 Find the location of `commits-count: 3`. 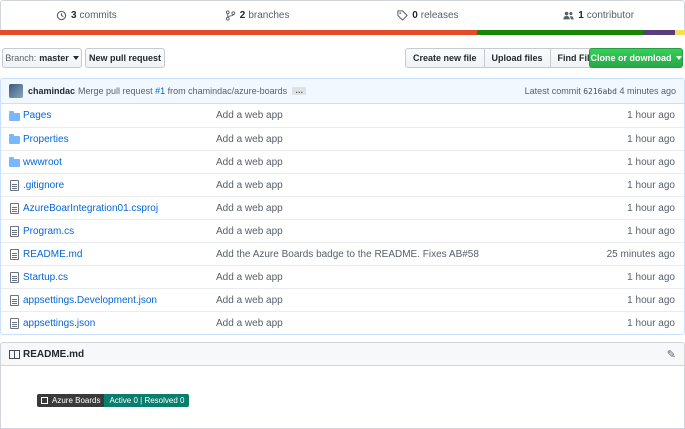

commits-count: 3 is located at coordinates (73, 15).